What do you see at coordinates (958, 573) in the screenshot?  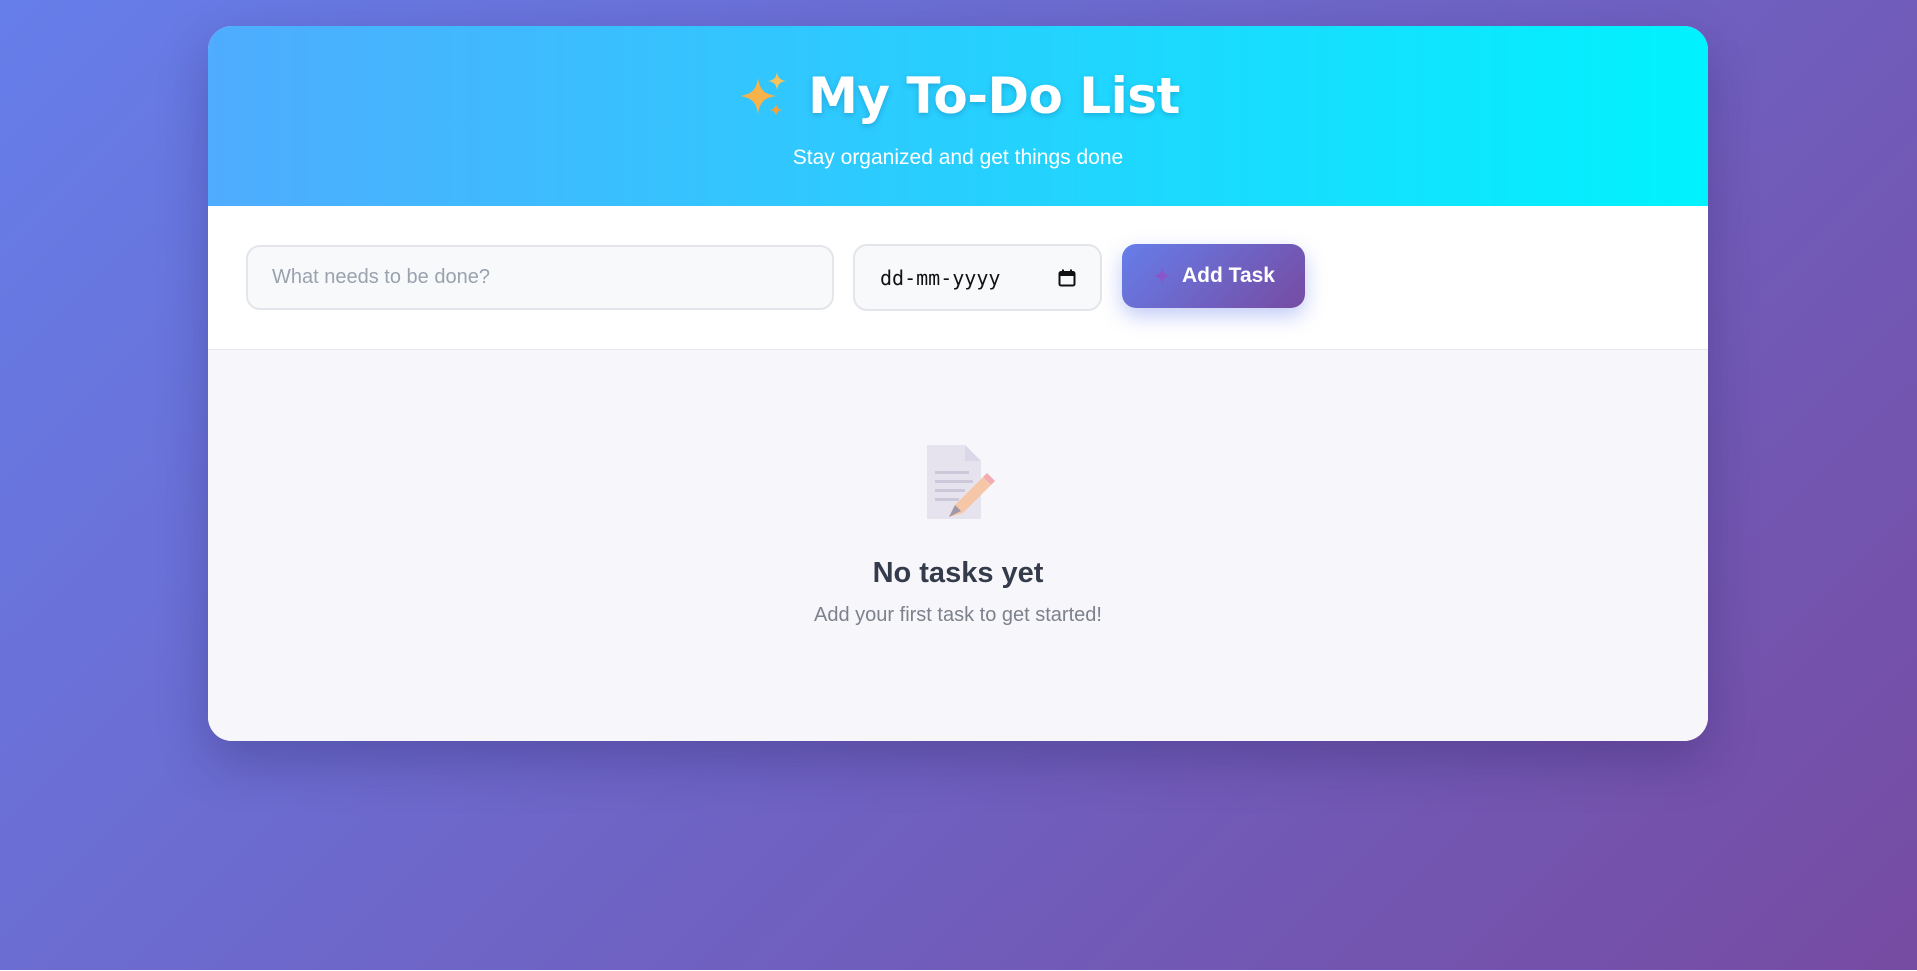 I see `empty-state-title: No tasks yet` at bounding box center [958, 573].